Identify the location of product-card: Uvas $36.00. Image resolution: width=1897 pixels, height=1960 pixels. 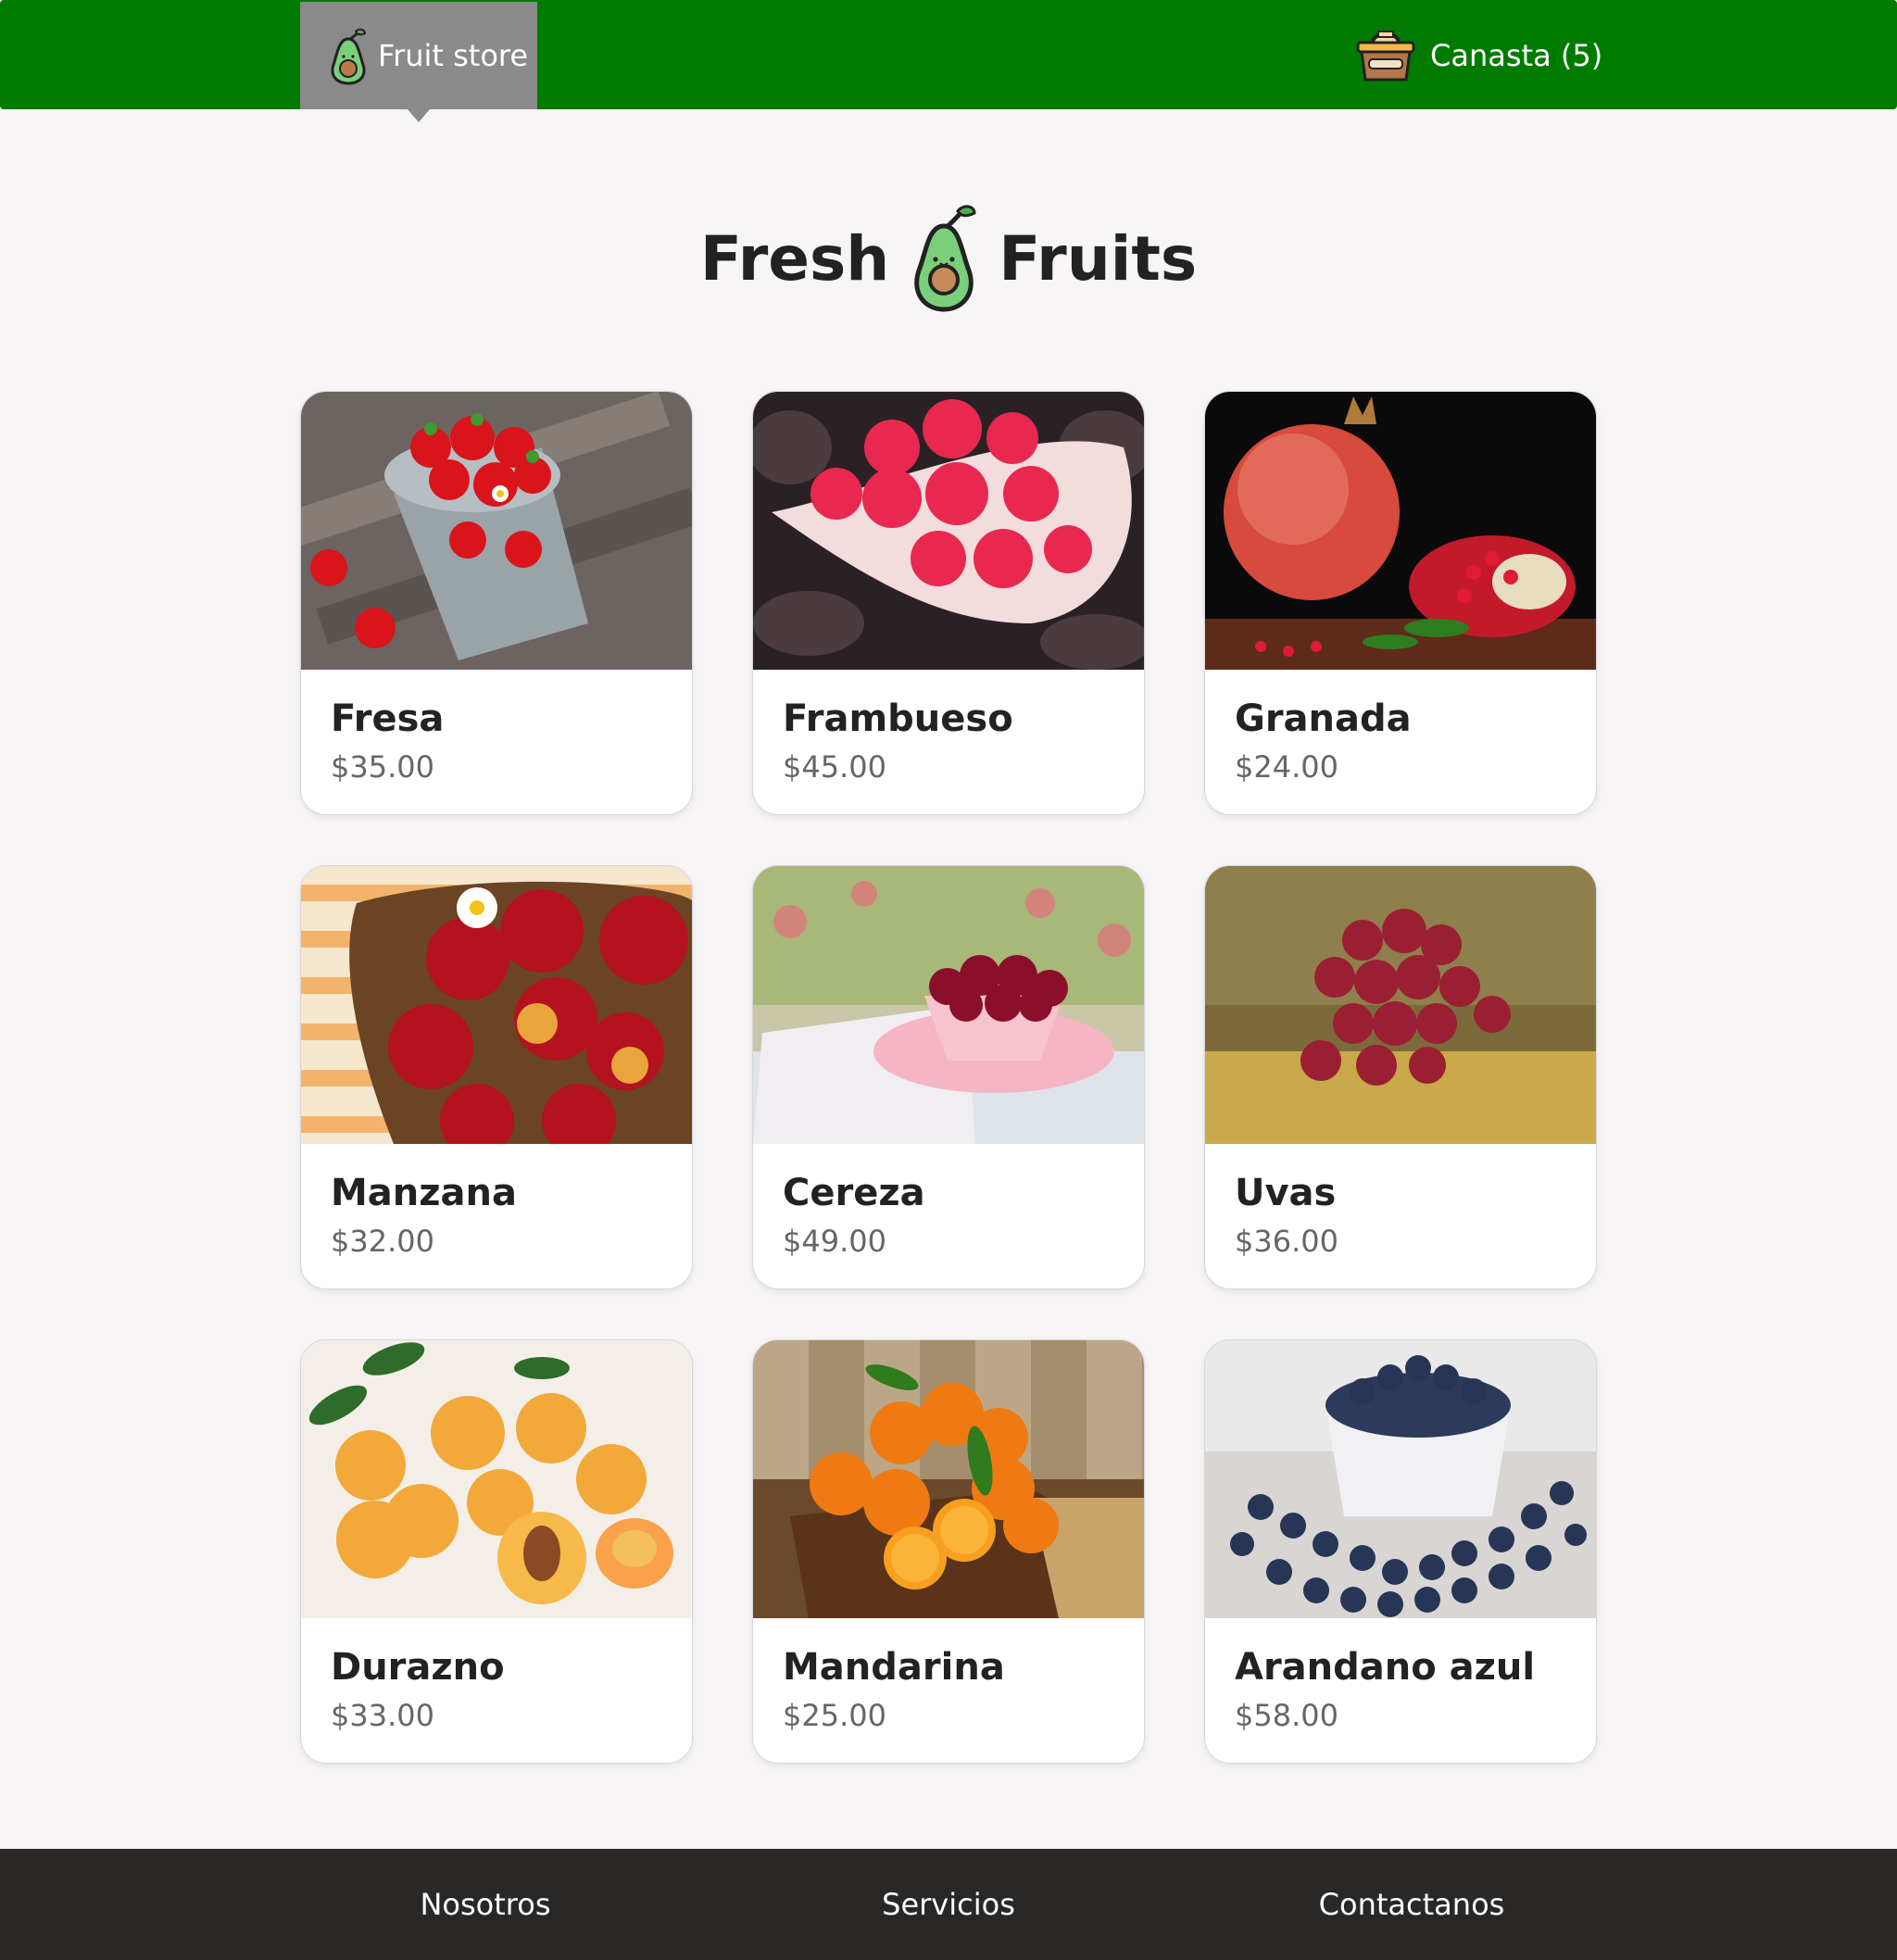
(1400, 1077).